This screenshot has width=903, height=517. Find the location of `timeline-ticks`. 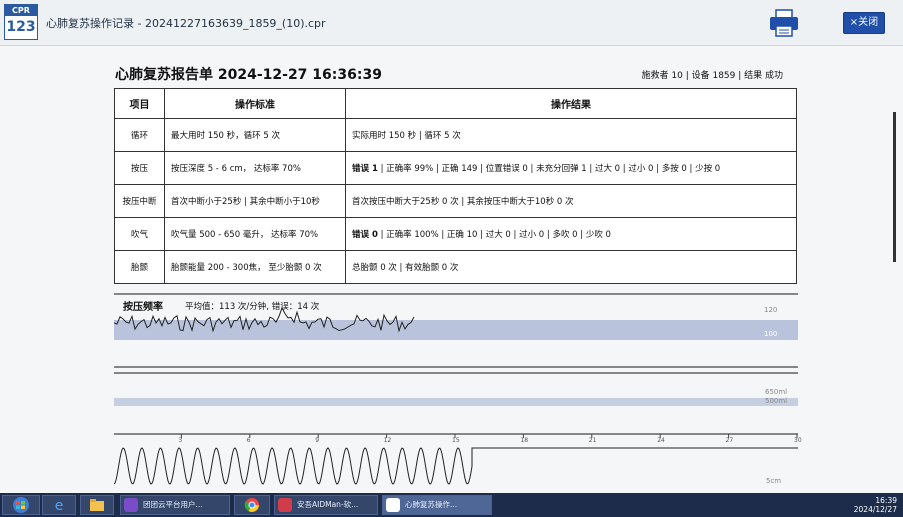

timeline-ticks is located at coordinates (489, 436).